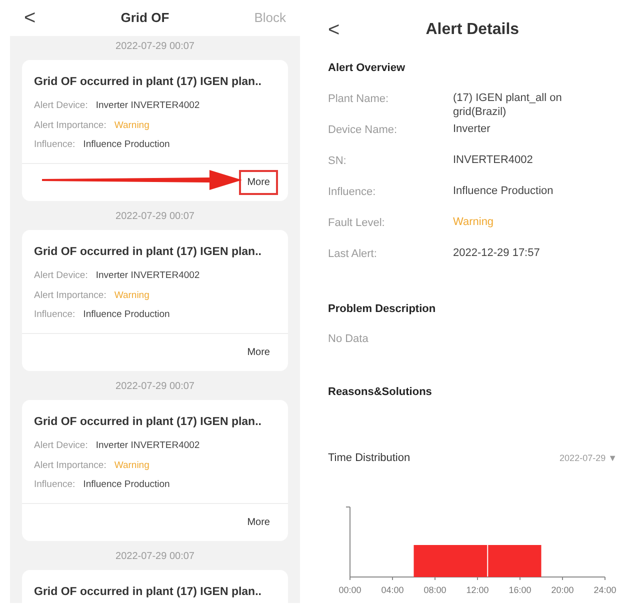 The image size is (629, 605). What do you see at coordinates (145, 18) in the screenshot?
I see `screen-title: Grid OF` at bounding box center [145, 18].